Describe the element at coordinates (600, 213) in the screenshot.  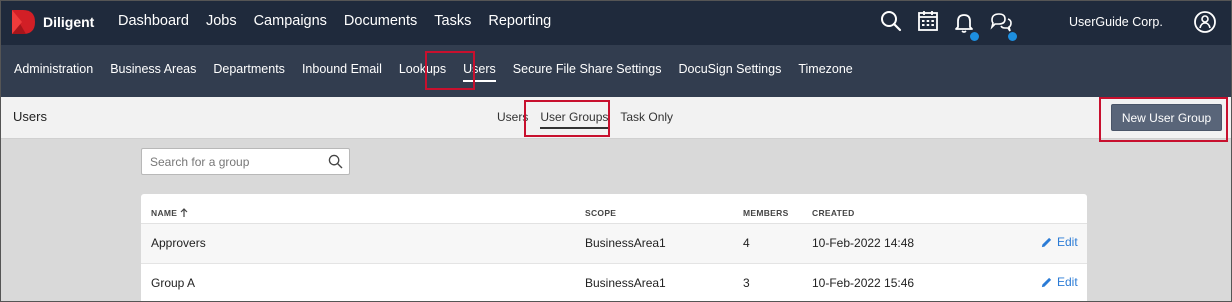
I see `column-header-scope: SCOPE` at that location.